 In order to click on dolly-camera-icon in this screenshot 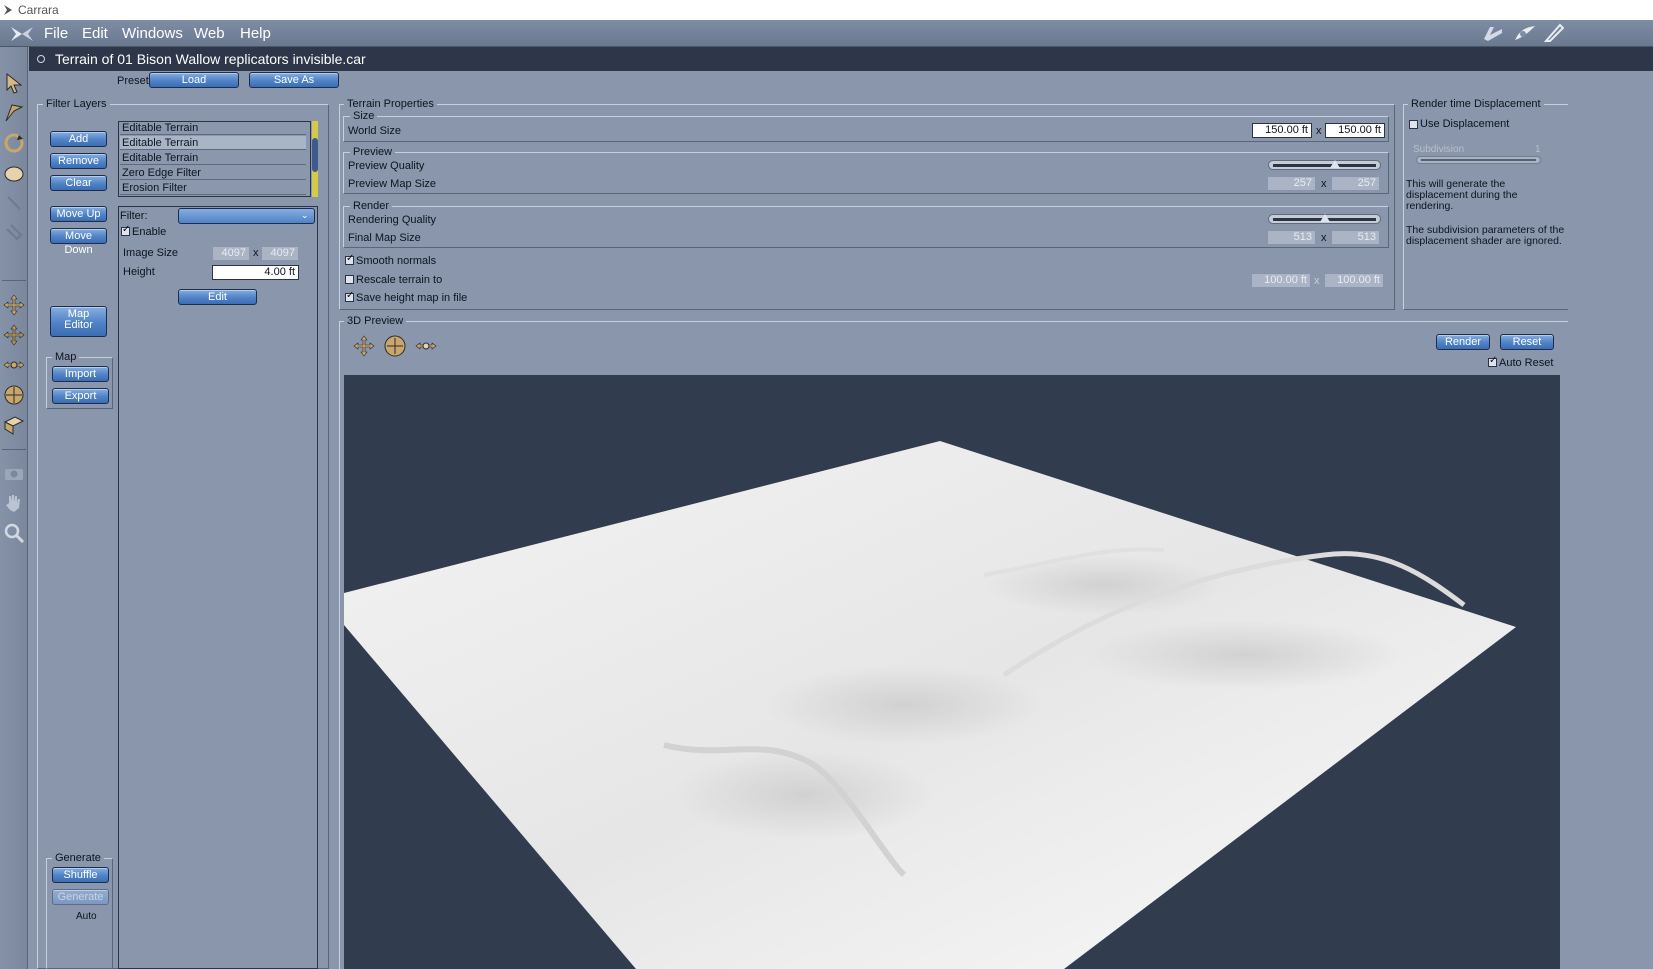, I will do `click(426, 346)`.